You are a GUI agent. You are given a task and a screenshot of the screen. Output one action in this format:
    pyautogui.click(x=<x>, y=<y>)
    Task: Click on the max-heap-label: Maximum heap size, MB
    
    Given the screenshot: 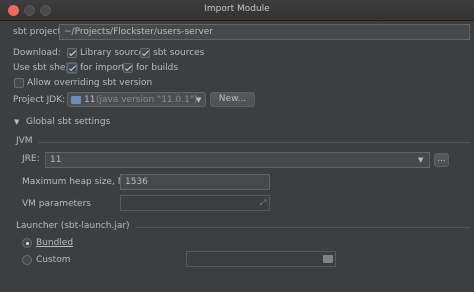 What is the action you would take?
    pyautogui.click(x=77, y=182)
    